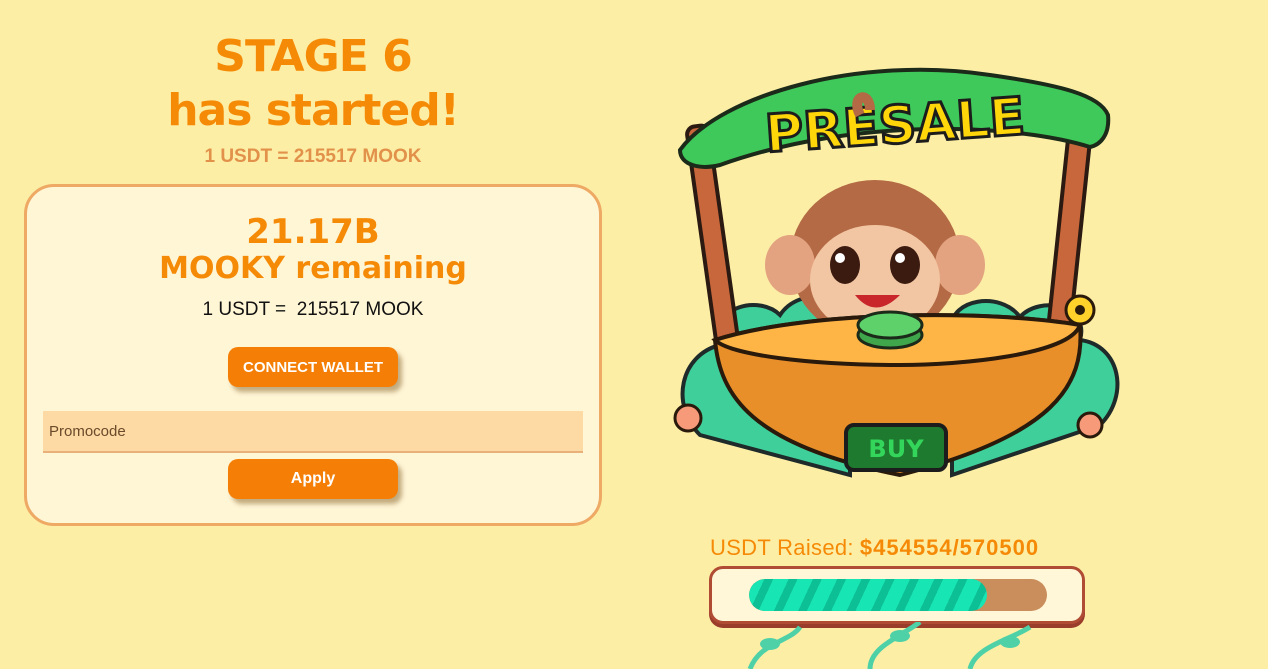 The height and width of the screenshot is (669, 1268). I want to click on raised-value: $454554/570500, so click(949, 547).